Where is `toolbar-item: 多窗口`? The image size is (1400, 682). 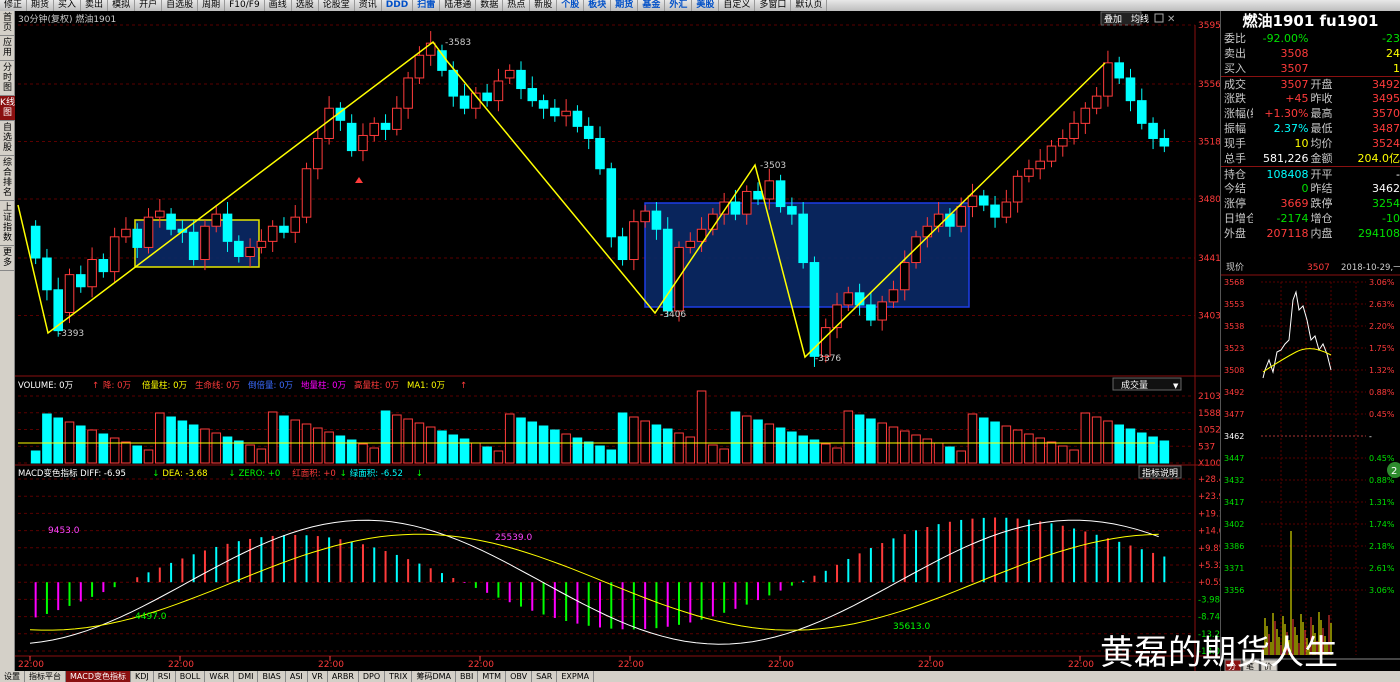 toolbar-item: 多窗口 is located at coordinates (773, 5).